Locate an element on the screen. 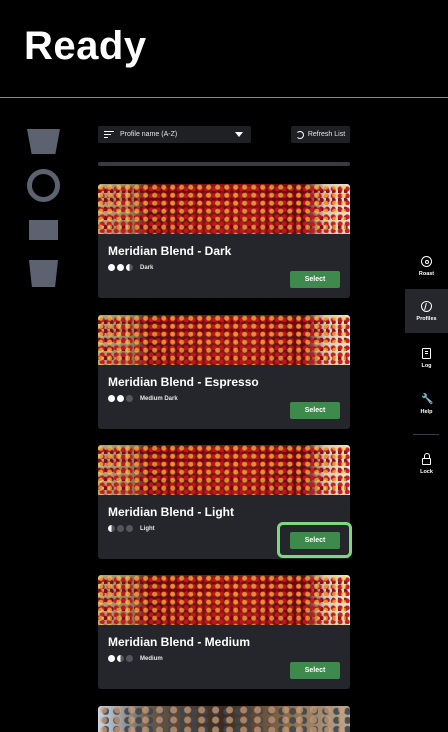  nav-profiles: Profiles is located at coordinates (426, 311).